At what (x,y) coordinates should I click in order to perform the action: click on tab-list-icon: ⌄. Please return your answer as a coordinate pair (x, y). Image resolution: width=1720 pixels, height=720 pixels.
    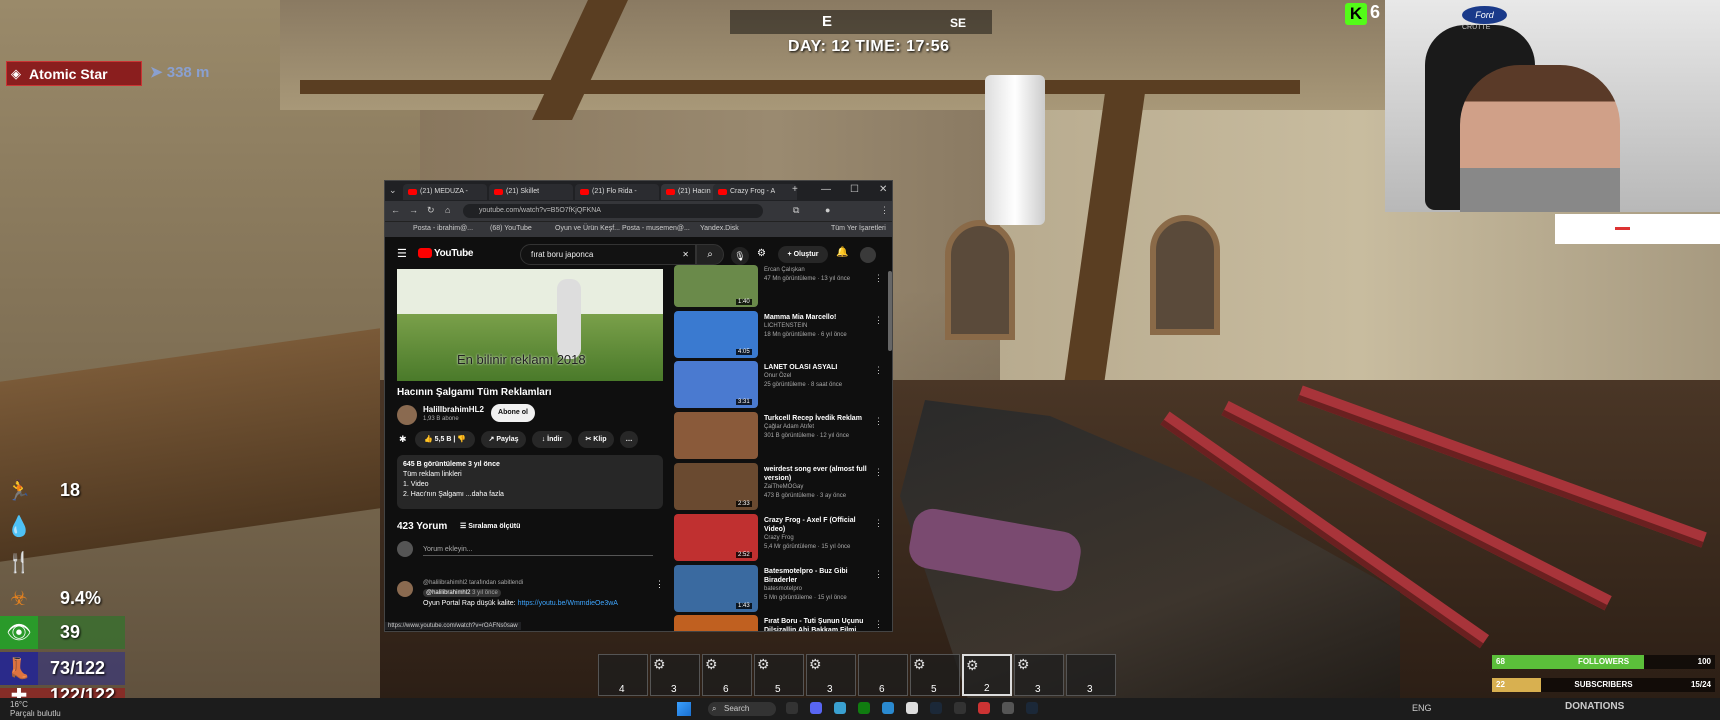
    Looking at the image, I should click on (393, 190).